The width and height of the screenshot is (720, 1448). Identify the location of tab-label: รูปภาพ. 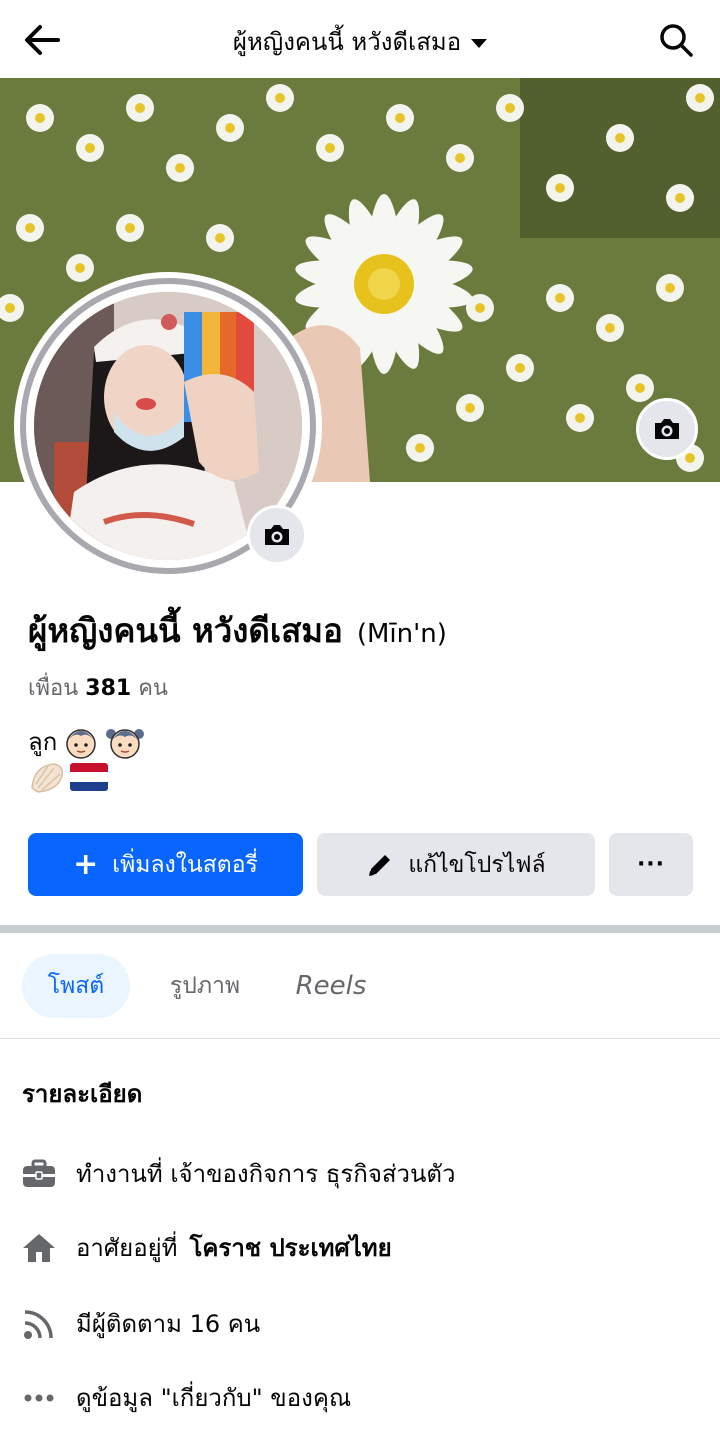
(205, 986).